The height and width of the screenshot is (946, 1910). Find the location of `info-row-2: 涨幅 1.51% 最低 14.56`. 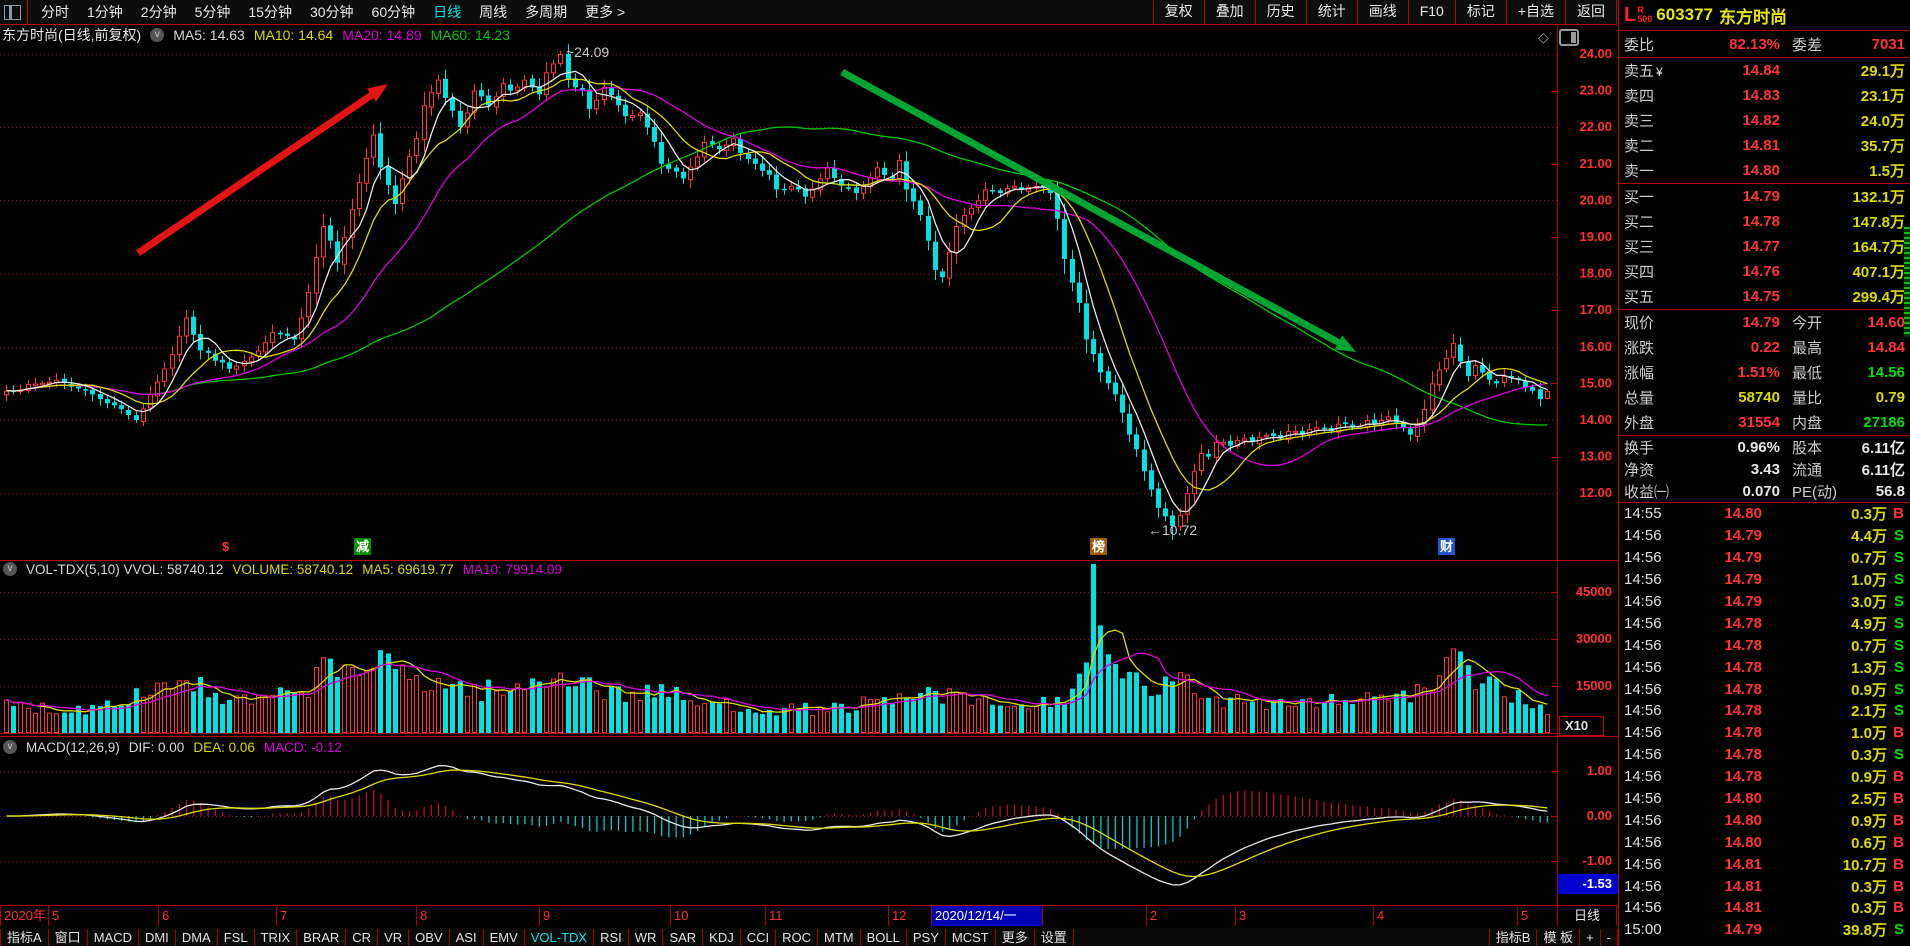

info-row-2: 涨幅 1.51% 最低 14.56 is located at coordinates (1764, 372).